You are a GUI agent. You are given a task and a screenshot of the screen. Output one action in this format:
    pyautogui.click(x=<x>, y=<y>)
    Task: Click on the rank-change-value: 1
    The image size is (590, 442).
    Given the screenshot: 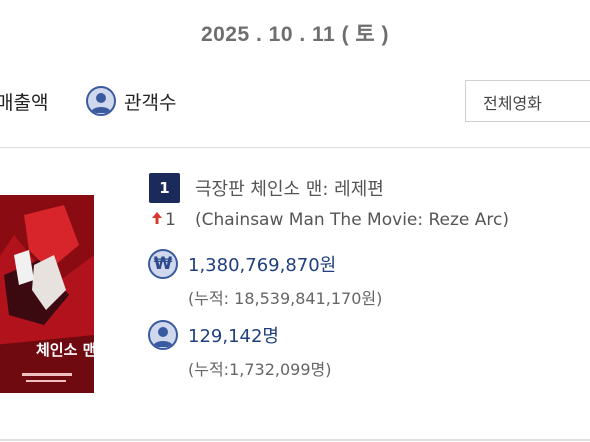 What is the action you would take?
    pyautogui.click(x=170, y=220)
    